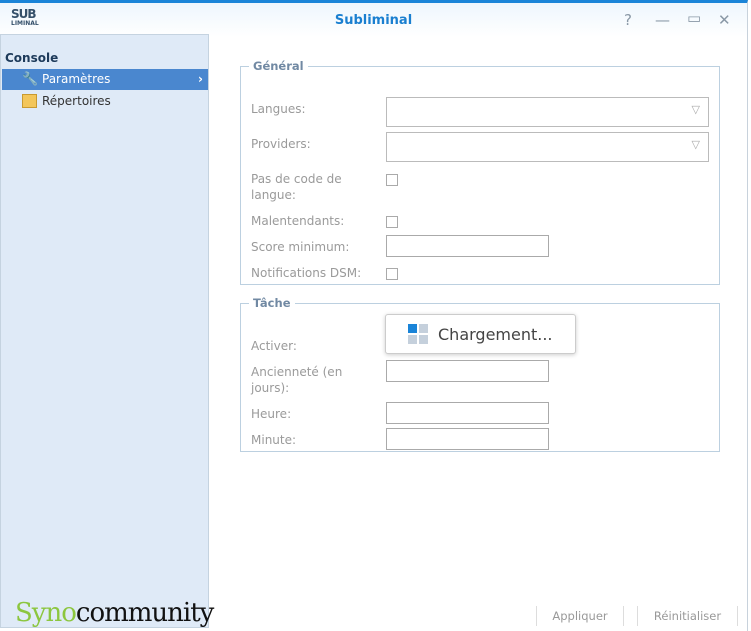 This screenshot has height=631, width=751. I want to click on anciennete-input, so click(467, 371).